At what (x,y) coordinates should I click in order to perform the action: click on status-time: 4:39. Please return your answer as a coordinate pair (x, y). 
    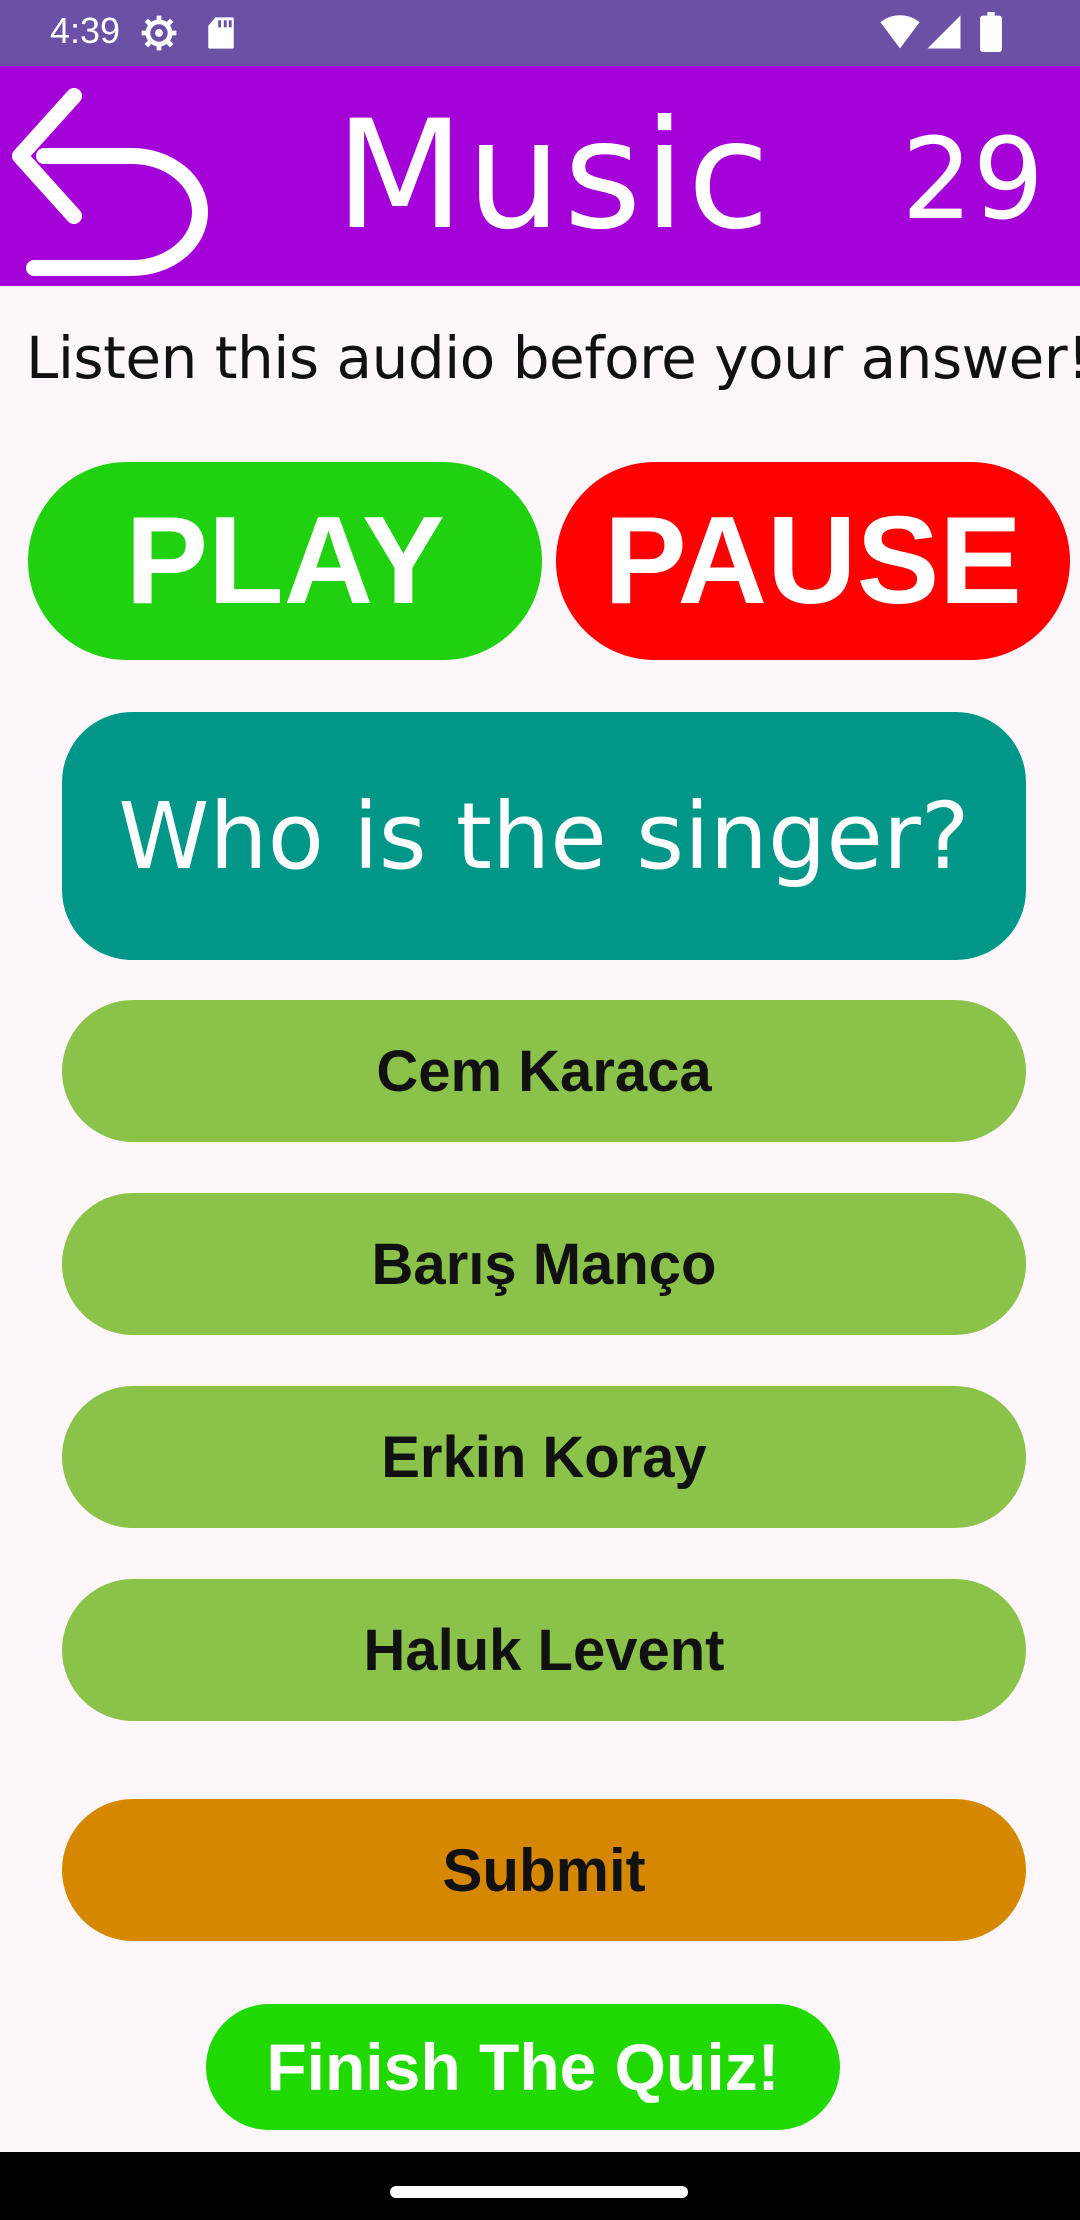
    Looking at the image, I should click on (85, 30).